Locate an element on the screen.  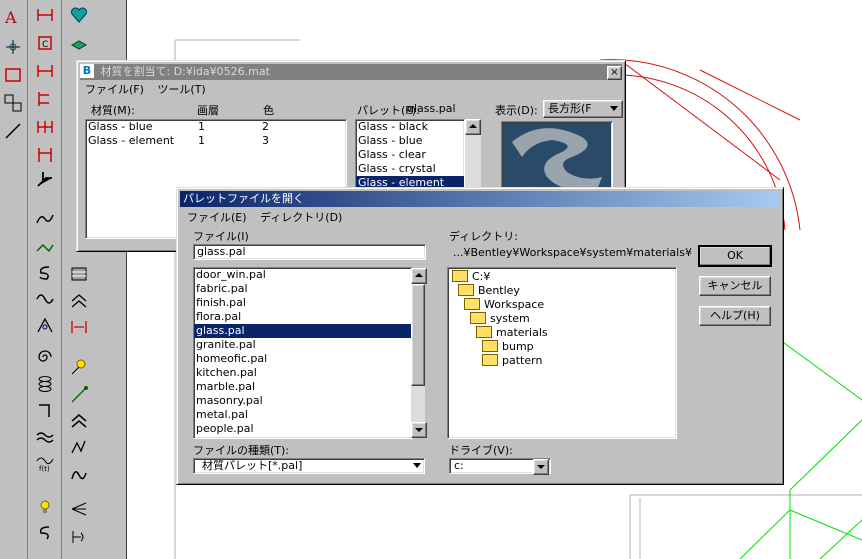
dimension-tool-icon is located at coordinates (13, 75).